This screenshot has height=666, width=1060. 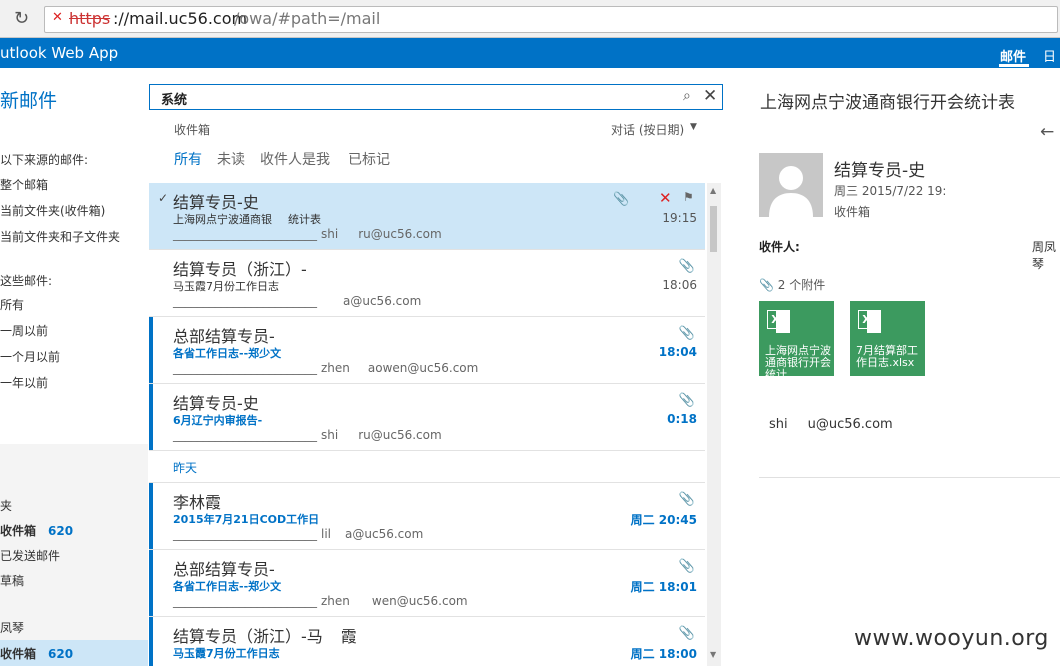 What do you see at coordinates (21, 18) in the screenshot?
I see `reload-icon: ↻` at bounding box center [21, 18].